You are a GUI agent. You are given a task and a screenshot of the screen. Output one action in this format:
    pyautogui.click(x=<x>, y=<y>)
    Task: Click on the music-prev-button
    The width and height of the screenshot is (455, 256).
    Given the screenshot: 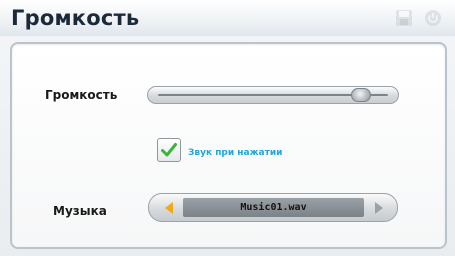 What is the action you would take?
    pyautogui.click(x=169, y=207)
    